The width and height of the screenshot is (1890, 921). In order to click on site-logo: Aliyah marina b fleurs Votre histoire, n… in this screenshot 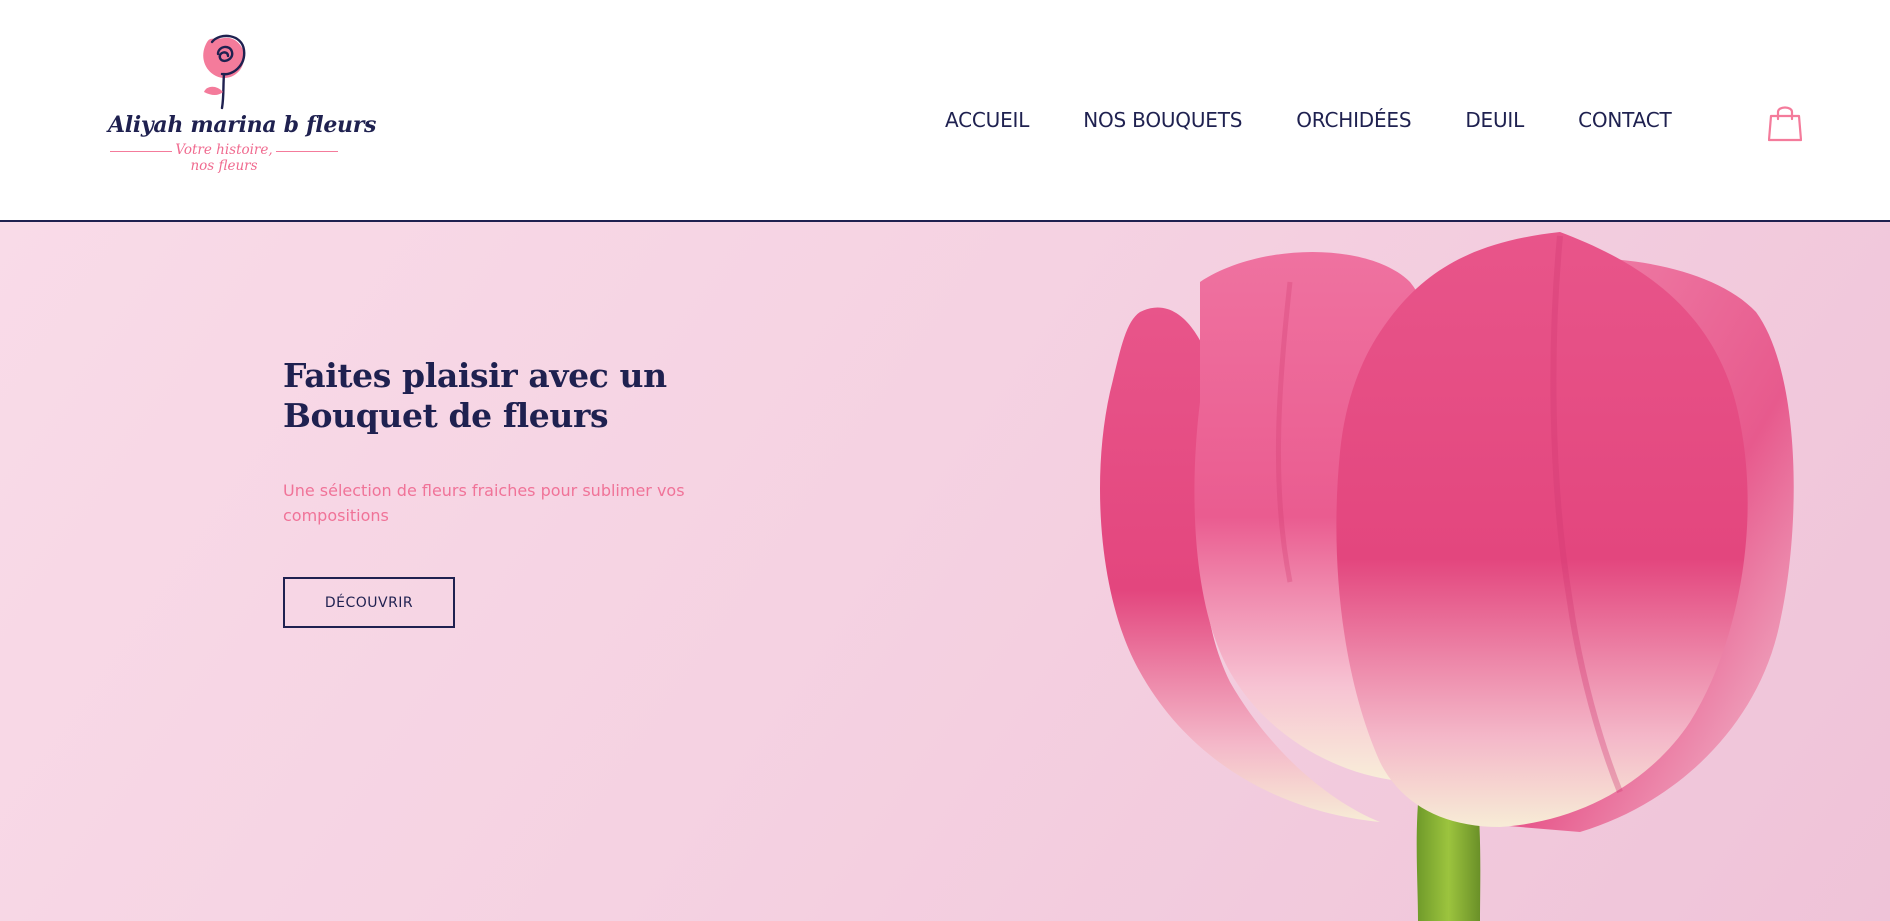, I will do `click(242, 105)`.